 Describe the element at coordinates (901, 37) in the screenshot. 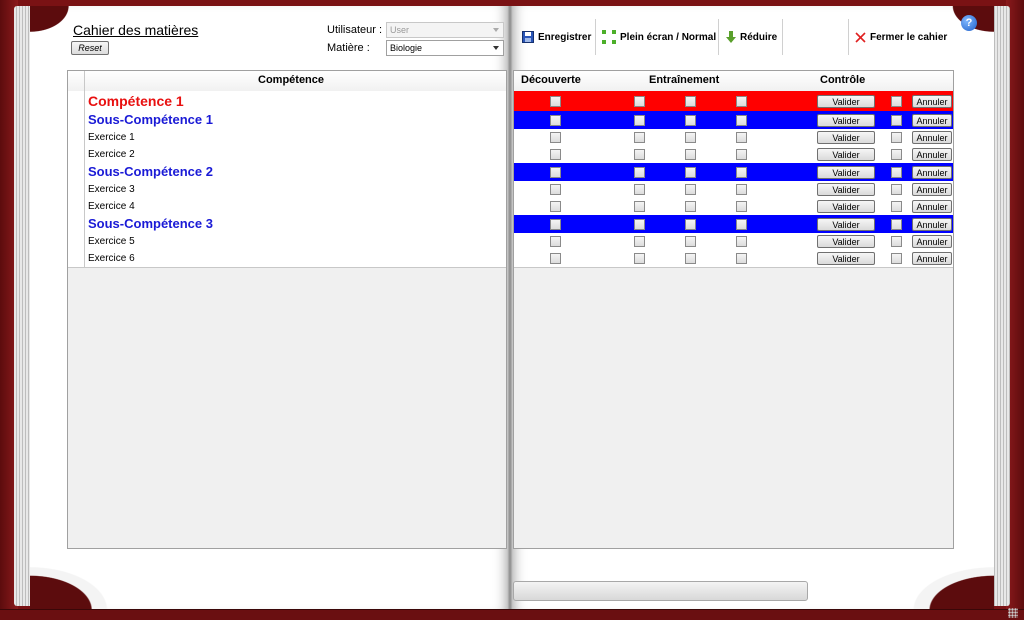

I see `close-notebook-button: Fermer le cahier` at that location.